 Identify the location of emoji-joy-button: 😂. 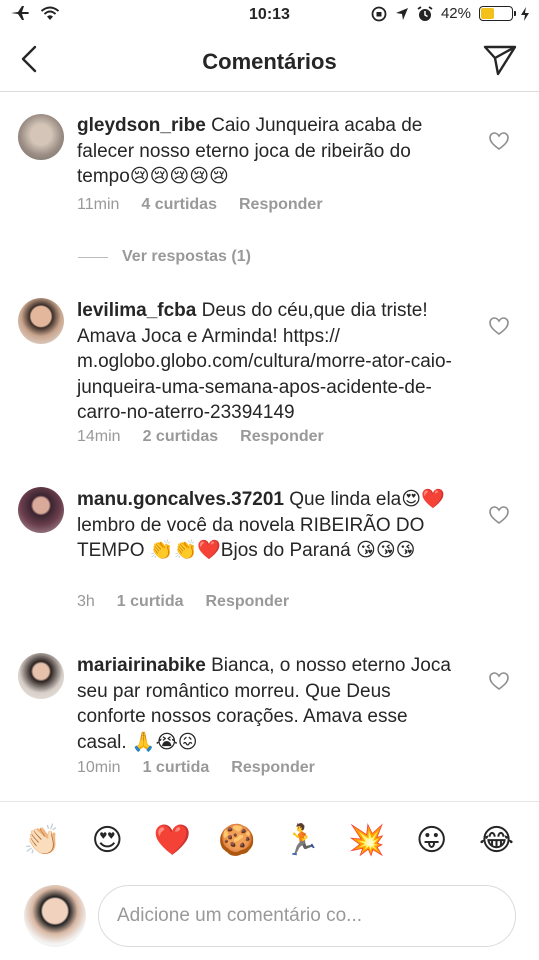
(497, 840).